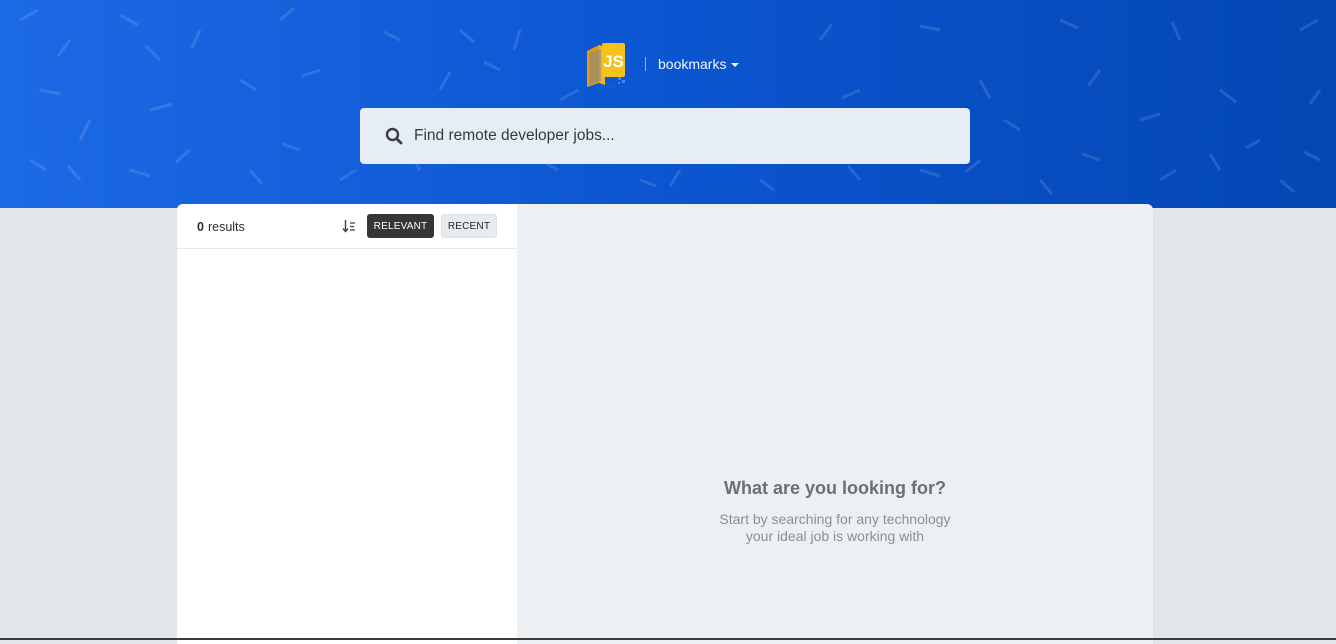  I want to click on search-input, so click(684, 136).